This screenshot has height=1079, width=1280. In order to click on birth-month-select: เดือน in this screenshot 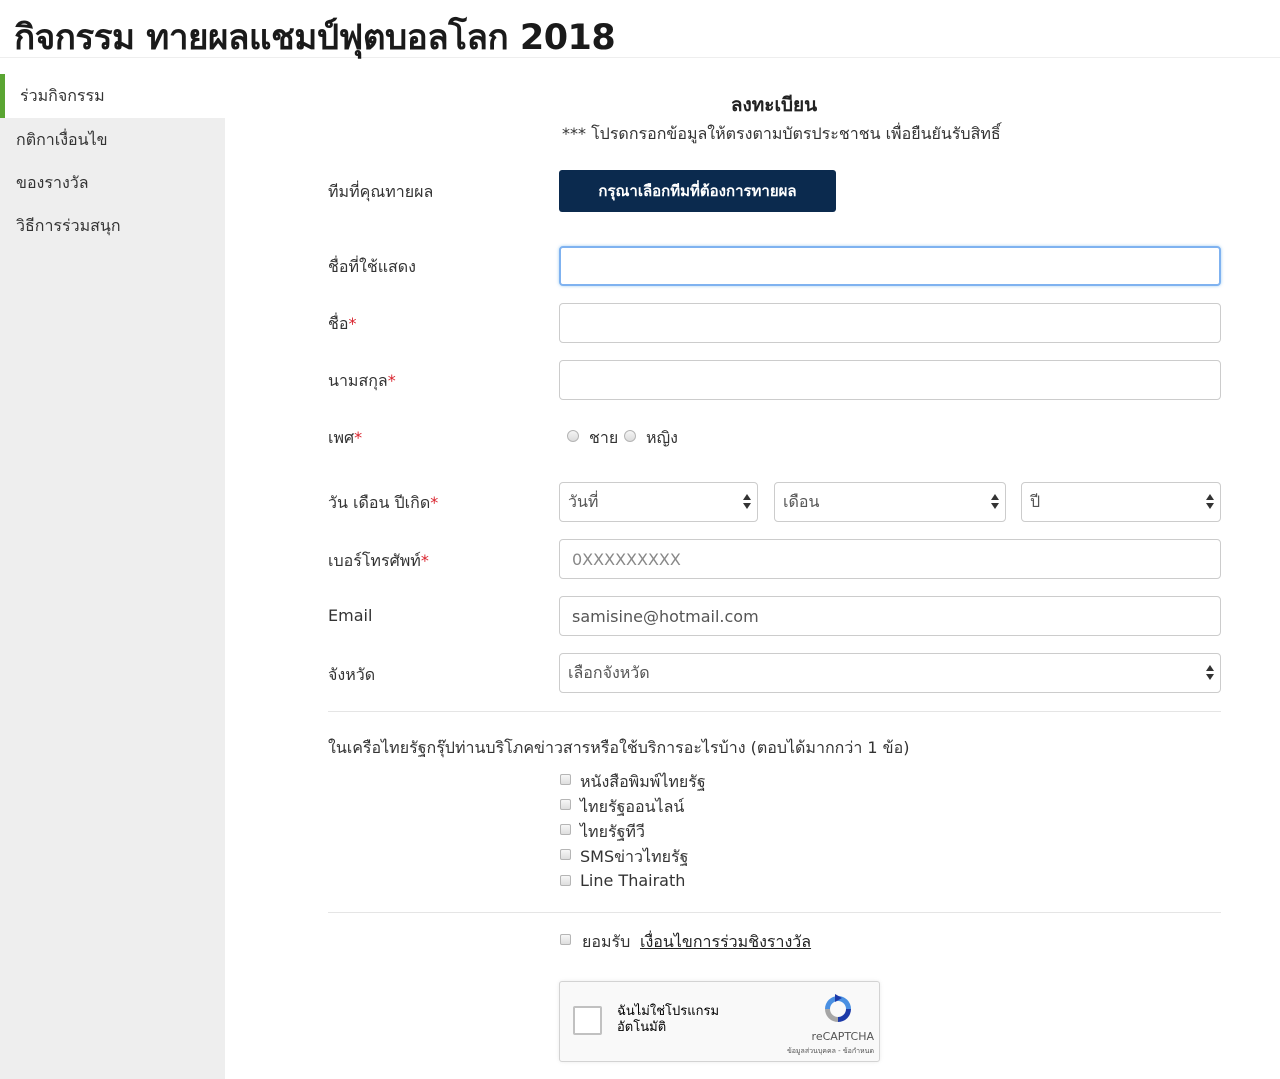, I will do `click(890, 502)`.